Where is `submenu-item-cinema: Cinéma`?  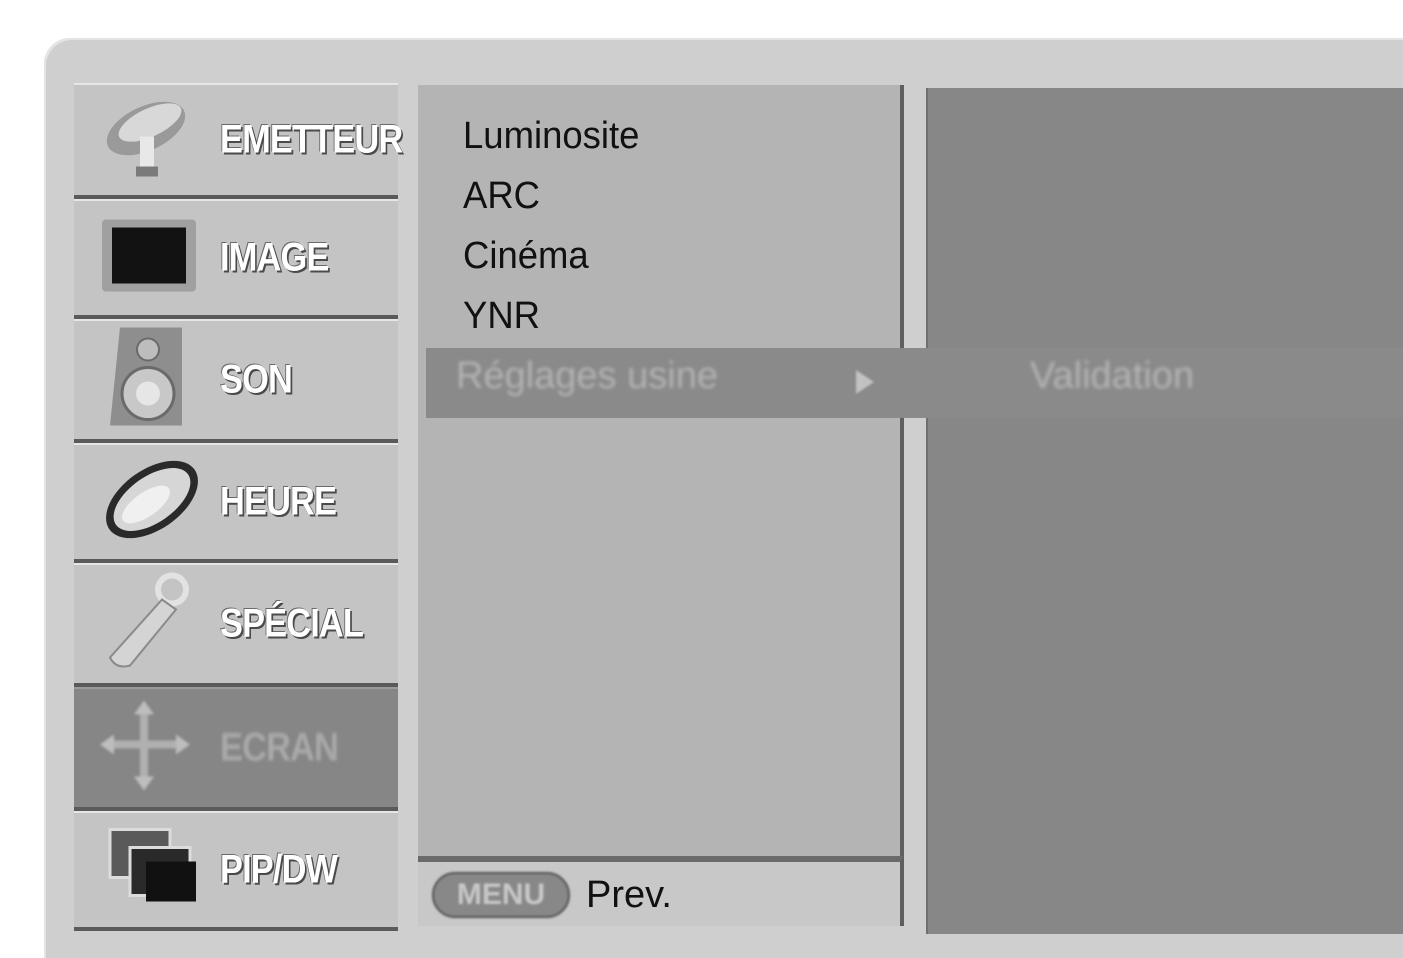 submenu-item-cinema: Cinéma is located at coordinates (526, 256).